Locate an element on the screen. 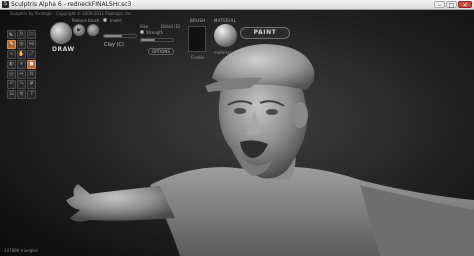 This screenshot has height=256, width=474. undo-icon: ↶ is located at coordinates (11, 84).